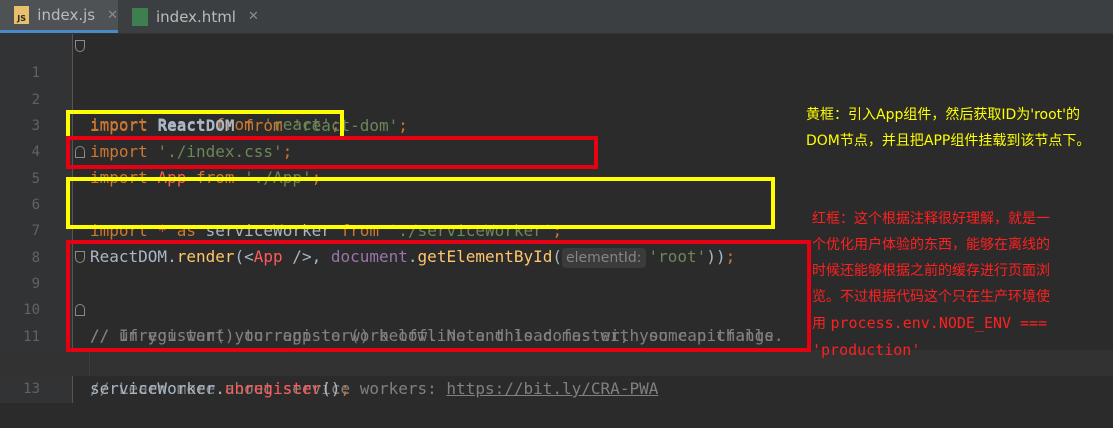 The image size is (1113, 428). I want to click on method: unregister, so click(273, 388).